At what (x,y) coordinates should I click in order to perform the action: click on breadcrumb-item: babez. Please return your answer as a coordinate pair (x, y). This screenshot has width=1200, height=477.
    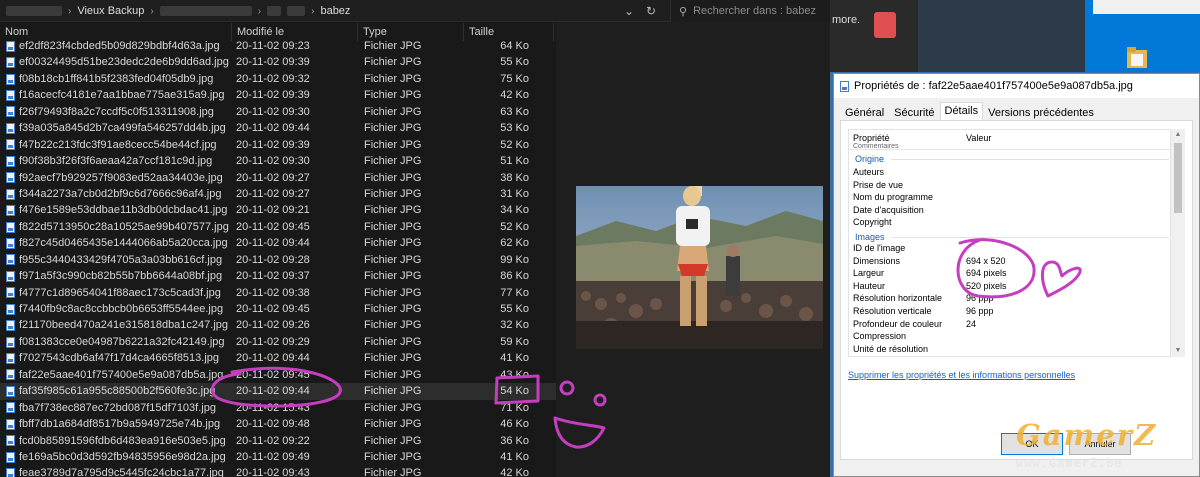
    Looking at the image, I should click on (335, 11).